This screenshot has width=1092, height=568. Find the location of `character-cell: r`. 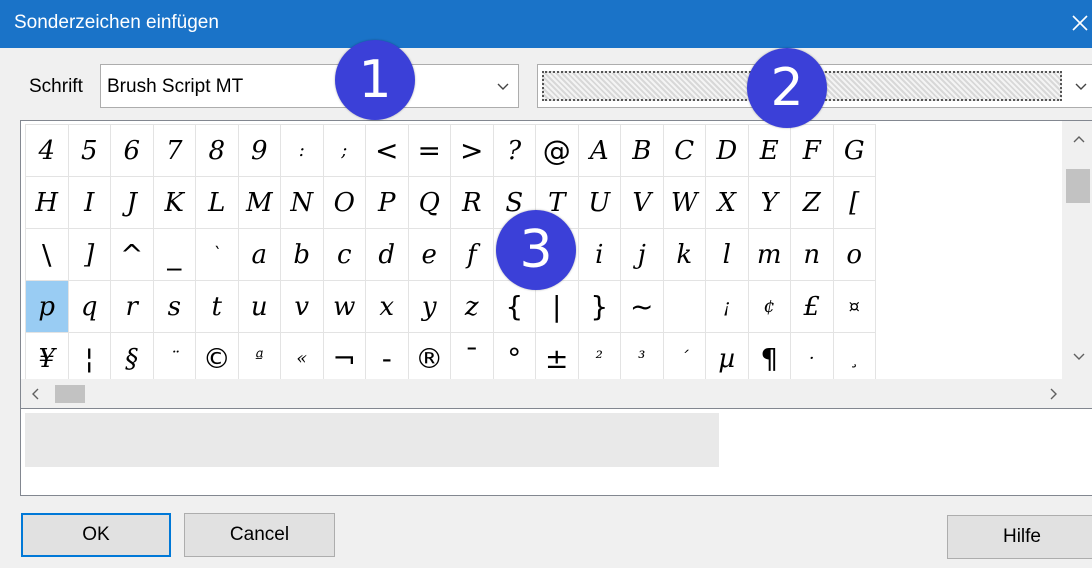

character-cell: r is located at coordinates (132, 306).